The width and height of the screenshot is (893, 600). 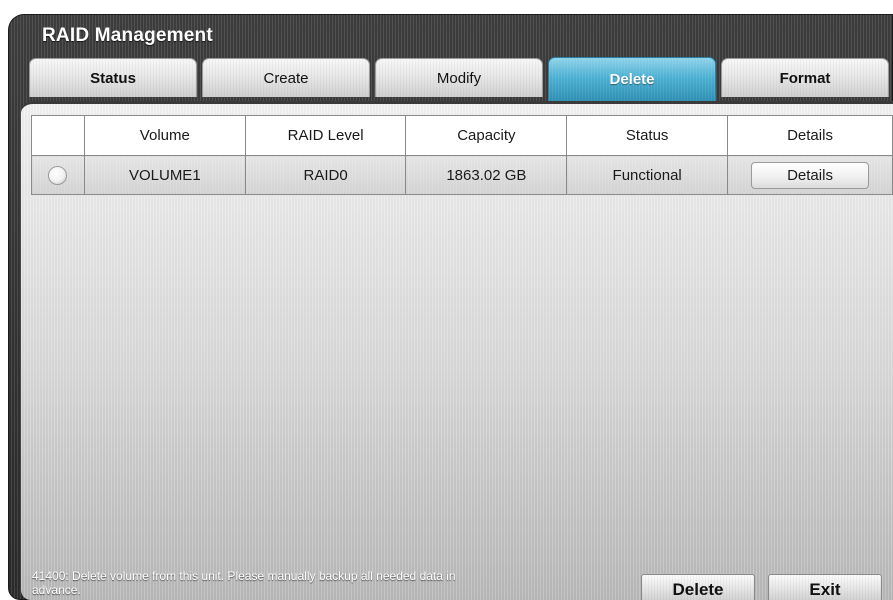 What do you see at coordinates (486, 175) in the screenshot?
I see `capacity-cell: 1863.02 GB` at bounding box center [486, 175].